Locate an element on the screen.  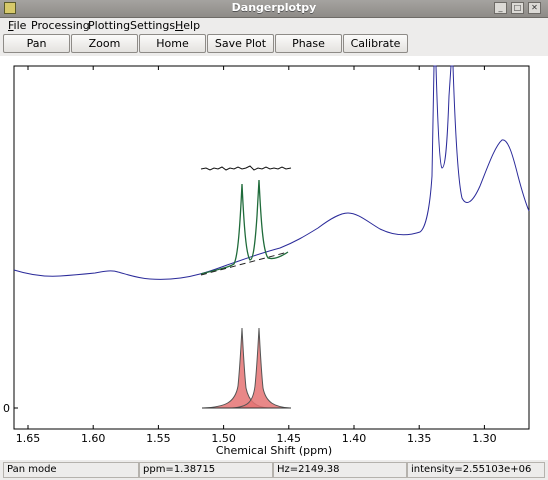
calibrate-button: Calibrate is located at coordinates (375, 43).